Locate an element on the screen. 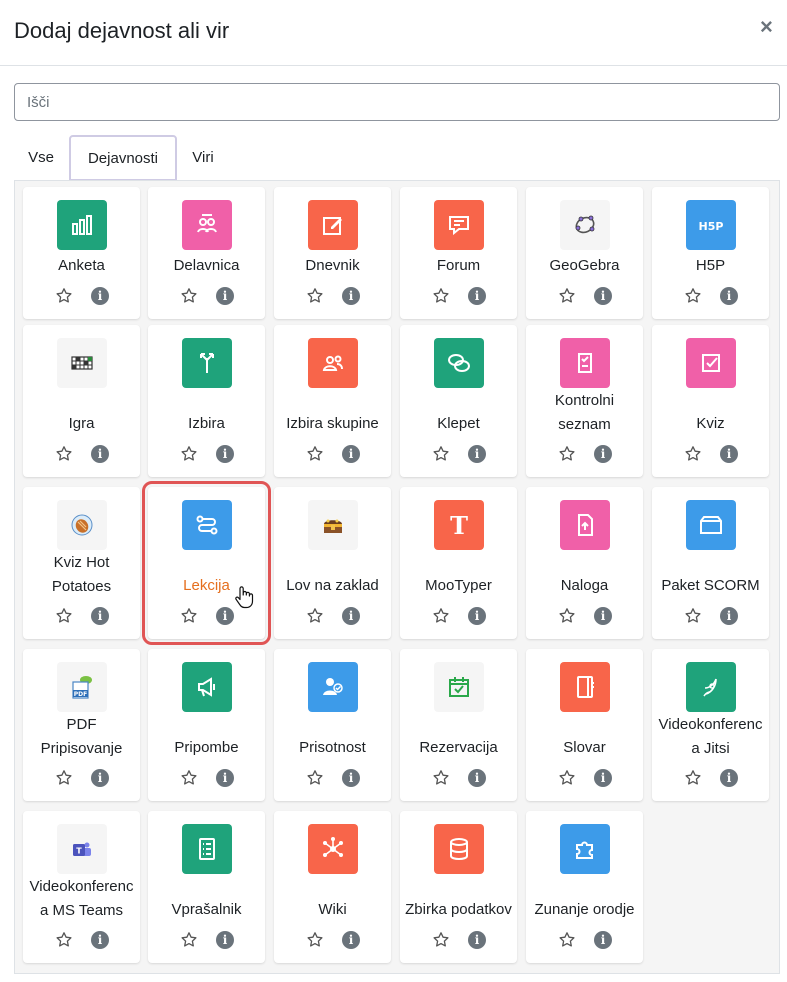  activity-card: Anketa i is located at coordinates (81, 253).